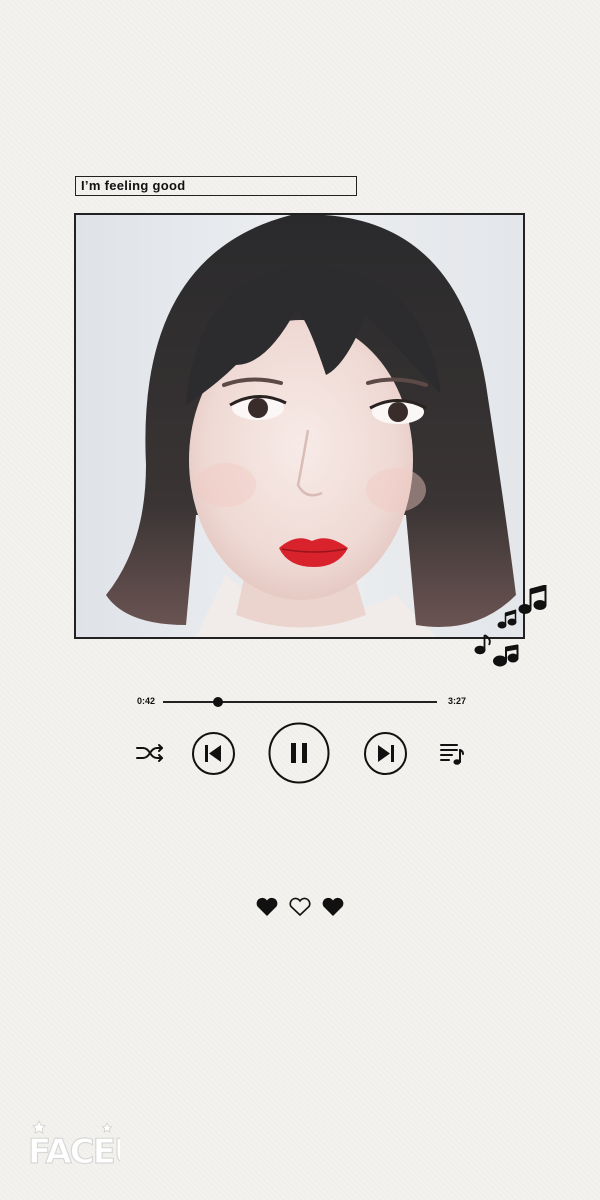  Describe the element at coordinates (293, 753) in the screenshot. I see `pause-icon` at that location.